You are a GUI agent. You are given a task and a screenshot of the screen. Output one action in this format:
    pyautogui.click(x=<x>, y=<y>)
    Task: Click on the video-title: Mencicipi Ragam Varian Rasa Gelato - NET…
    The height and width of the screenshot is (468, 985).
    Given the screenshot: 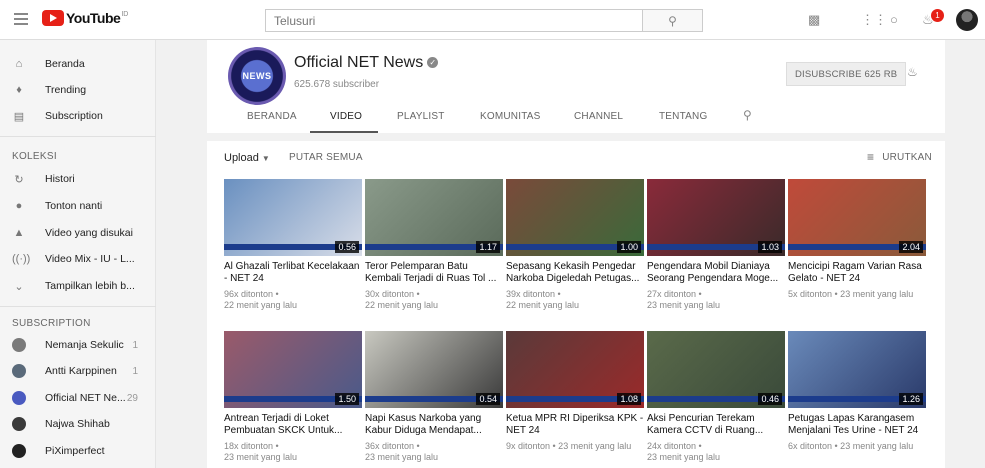 What is the action you would take?
    pyautogui.click(x=857, y=272)
    